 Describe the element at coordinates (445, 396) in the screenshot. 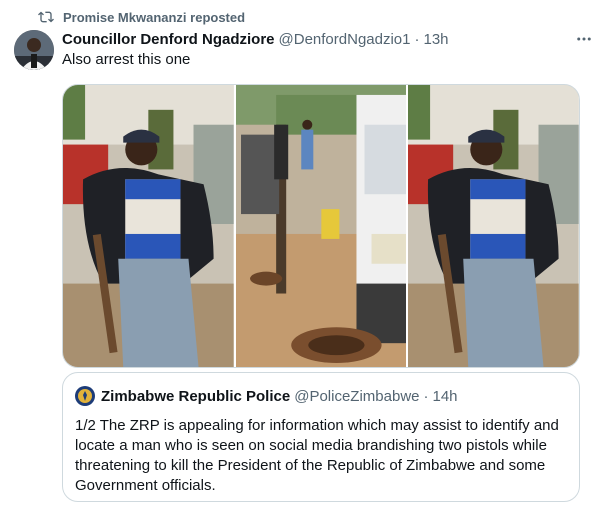

I see `quote-timestamp: 14h` at that location.